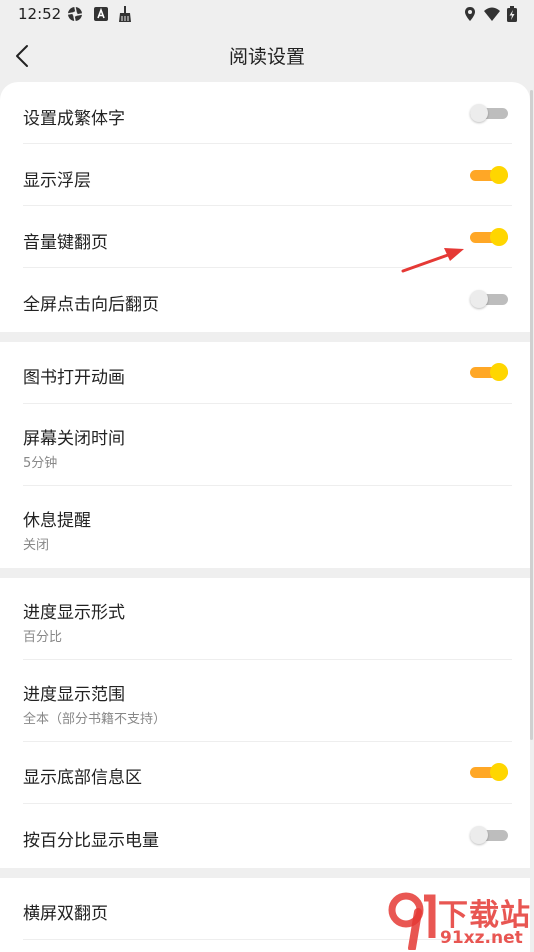  I want to click on setting-label: 屏幕关闭时间, so click(74, 439).